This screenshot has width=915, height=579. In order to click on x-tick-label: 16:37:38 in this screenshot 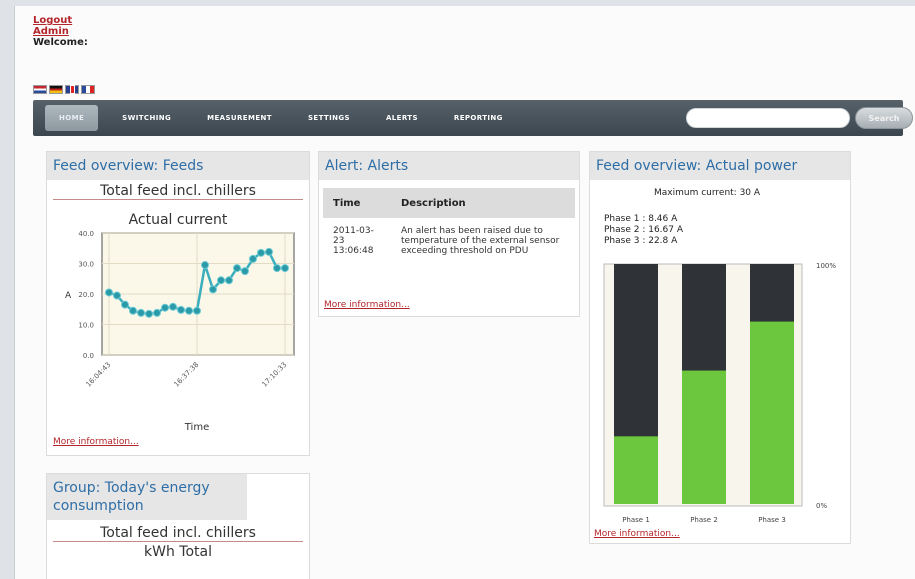, I will do `click(187, 375)`.